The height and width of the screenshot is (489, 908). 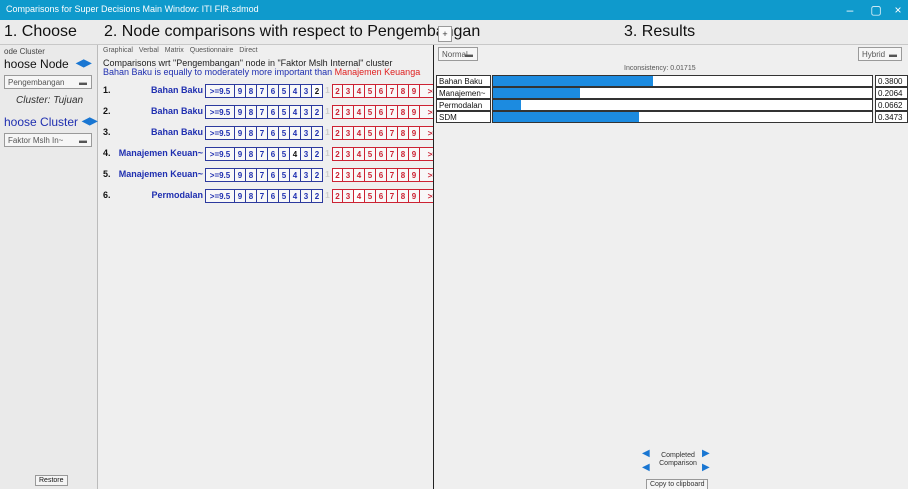 What do you see at coordinates (896, 10) in the screenshot?
I see `close-button: ×` at bounding box center [896, 10].